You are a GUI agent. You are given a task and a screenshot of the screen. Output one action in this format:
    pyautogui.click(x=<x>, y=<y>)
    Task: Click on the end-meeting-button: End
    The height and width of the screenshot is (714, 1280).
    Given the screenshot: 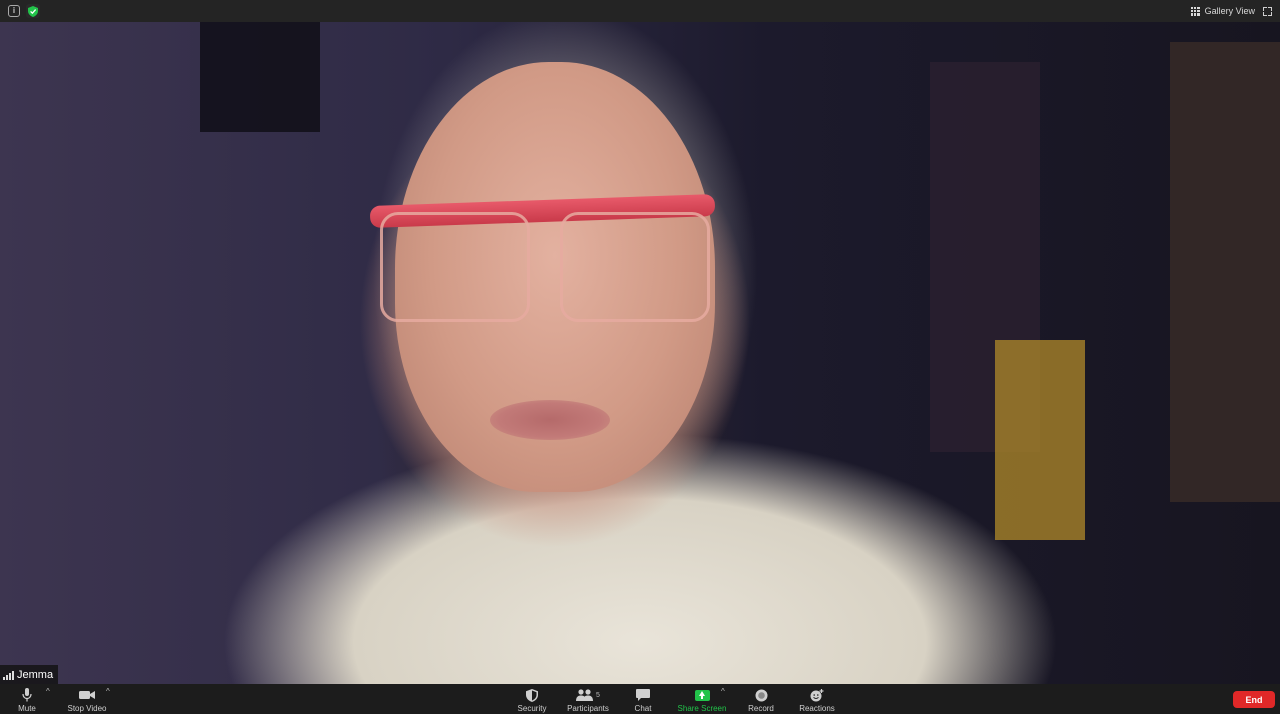 What is the action you would take?
    pyautogui.click(x=1254, y=699)
    